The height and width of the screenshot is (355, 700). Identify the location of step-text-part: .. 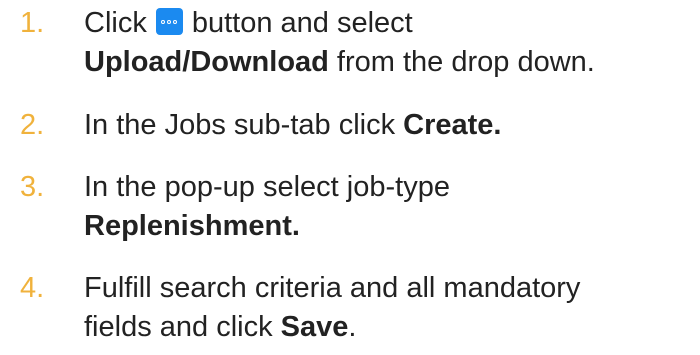
(352, 327).